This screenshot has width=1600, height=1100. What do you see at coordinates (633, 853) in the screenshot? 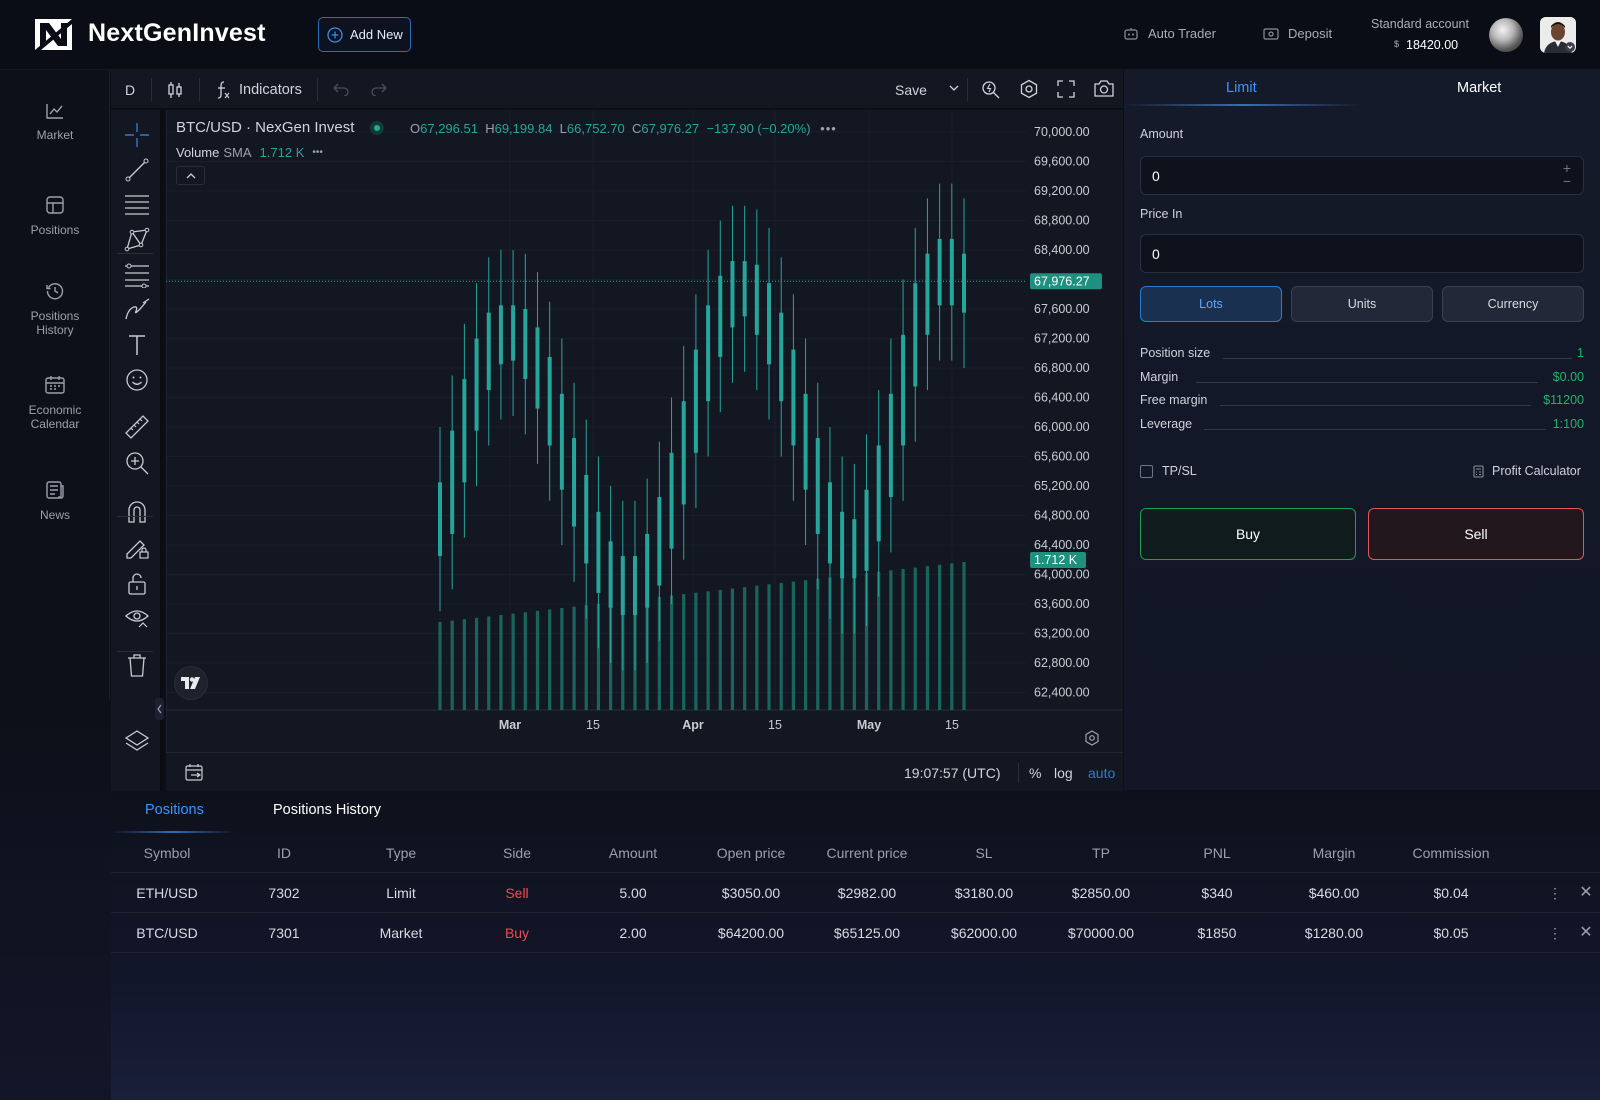
I see `column-header-amount: Amount` at bounding box center [633, 853].